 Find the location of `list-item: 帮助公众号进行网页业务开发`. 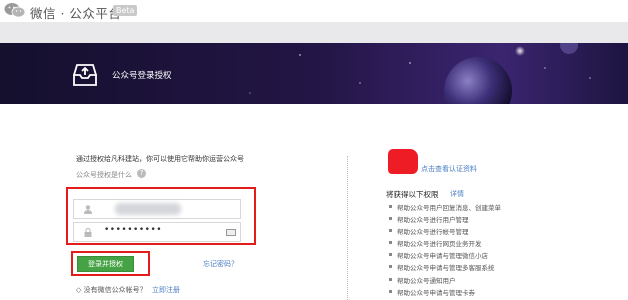

list-item: 帮助公众号进行网页业务开发 is located at coordinates (444, 244).